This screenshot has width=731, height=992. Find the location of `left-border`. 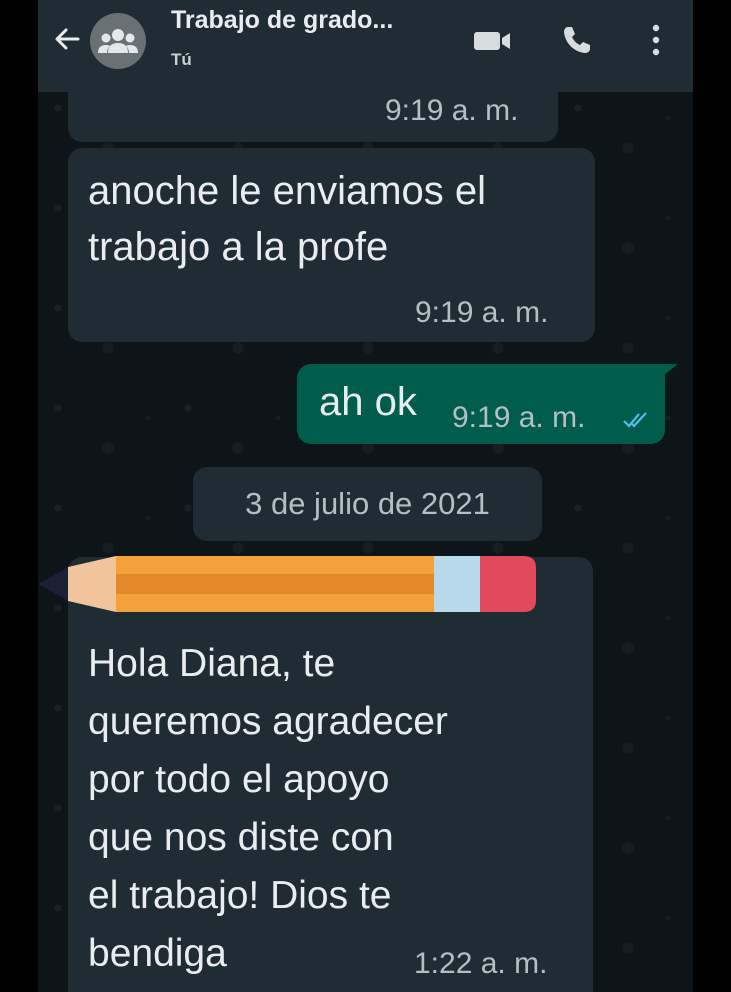

left-border is located at coordinates (19, 496).